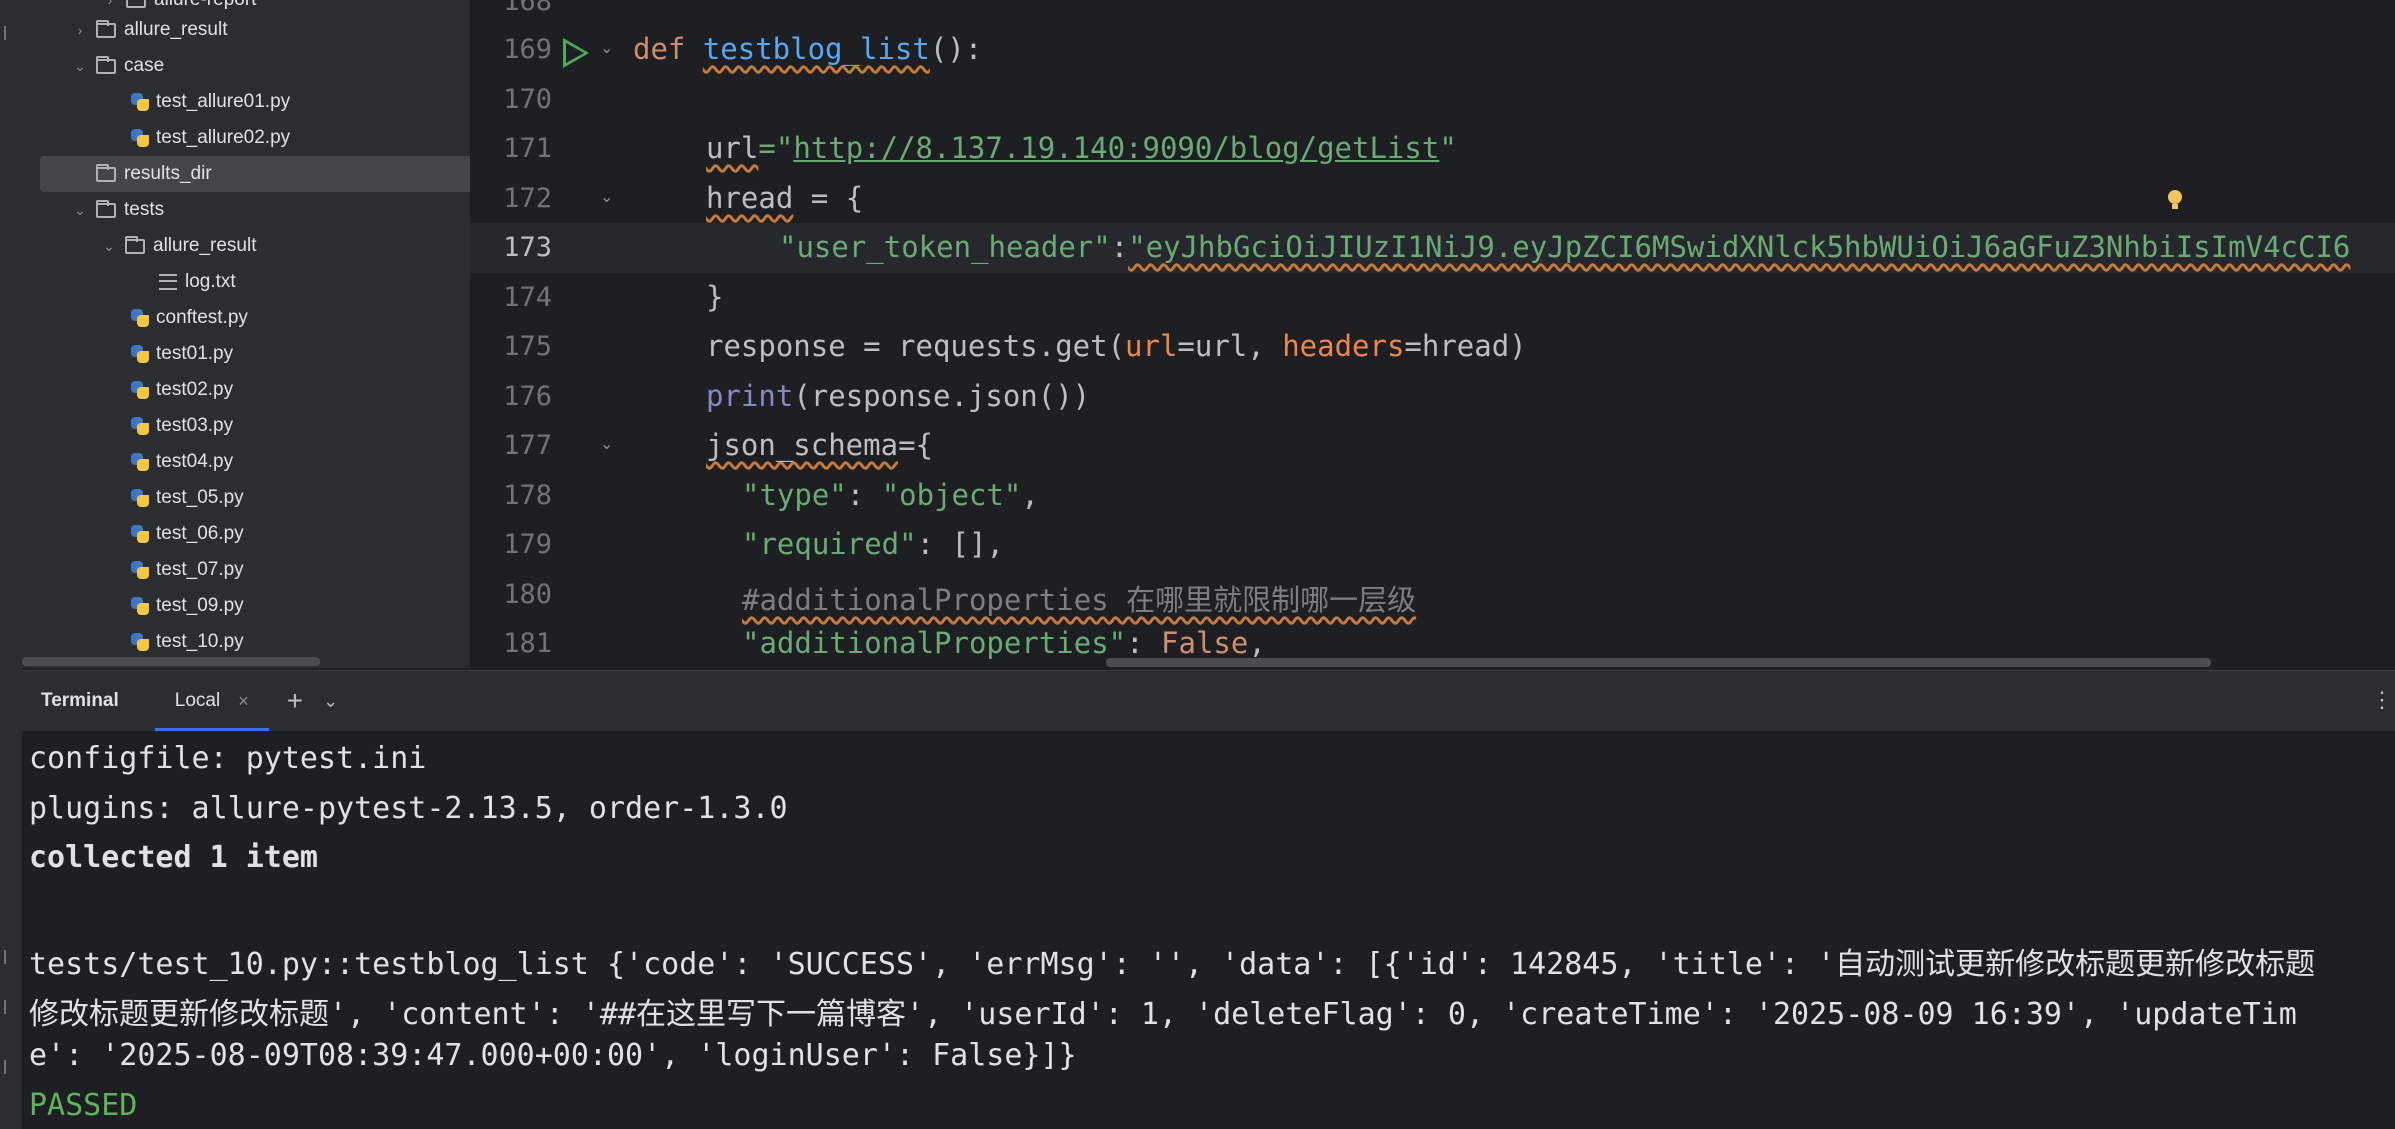 This screenshot has height=1129, width=2395. I want to click on line-number: 180, so click(527, 594).